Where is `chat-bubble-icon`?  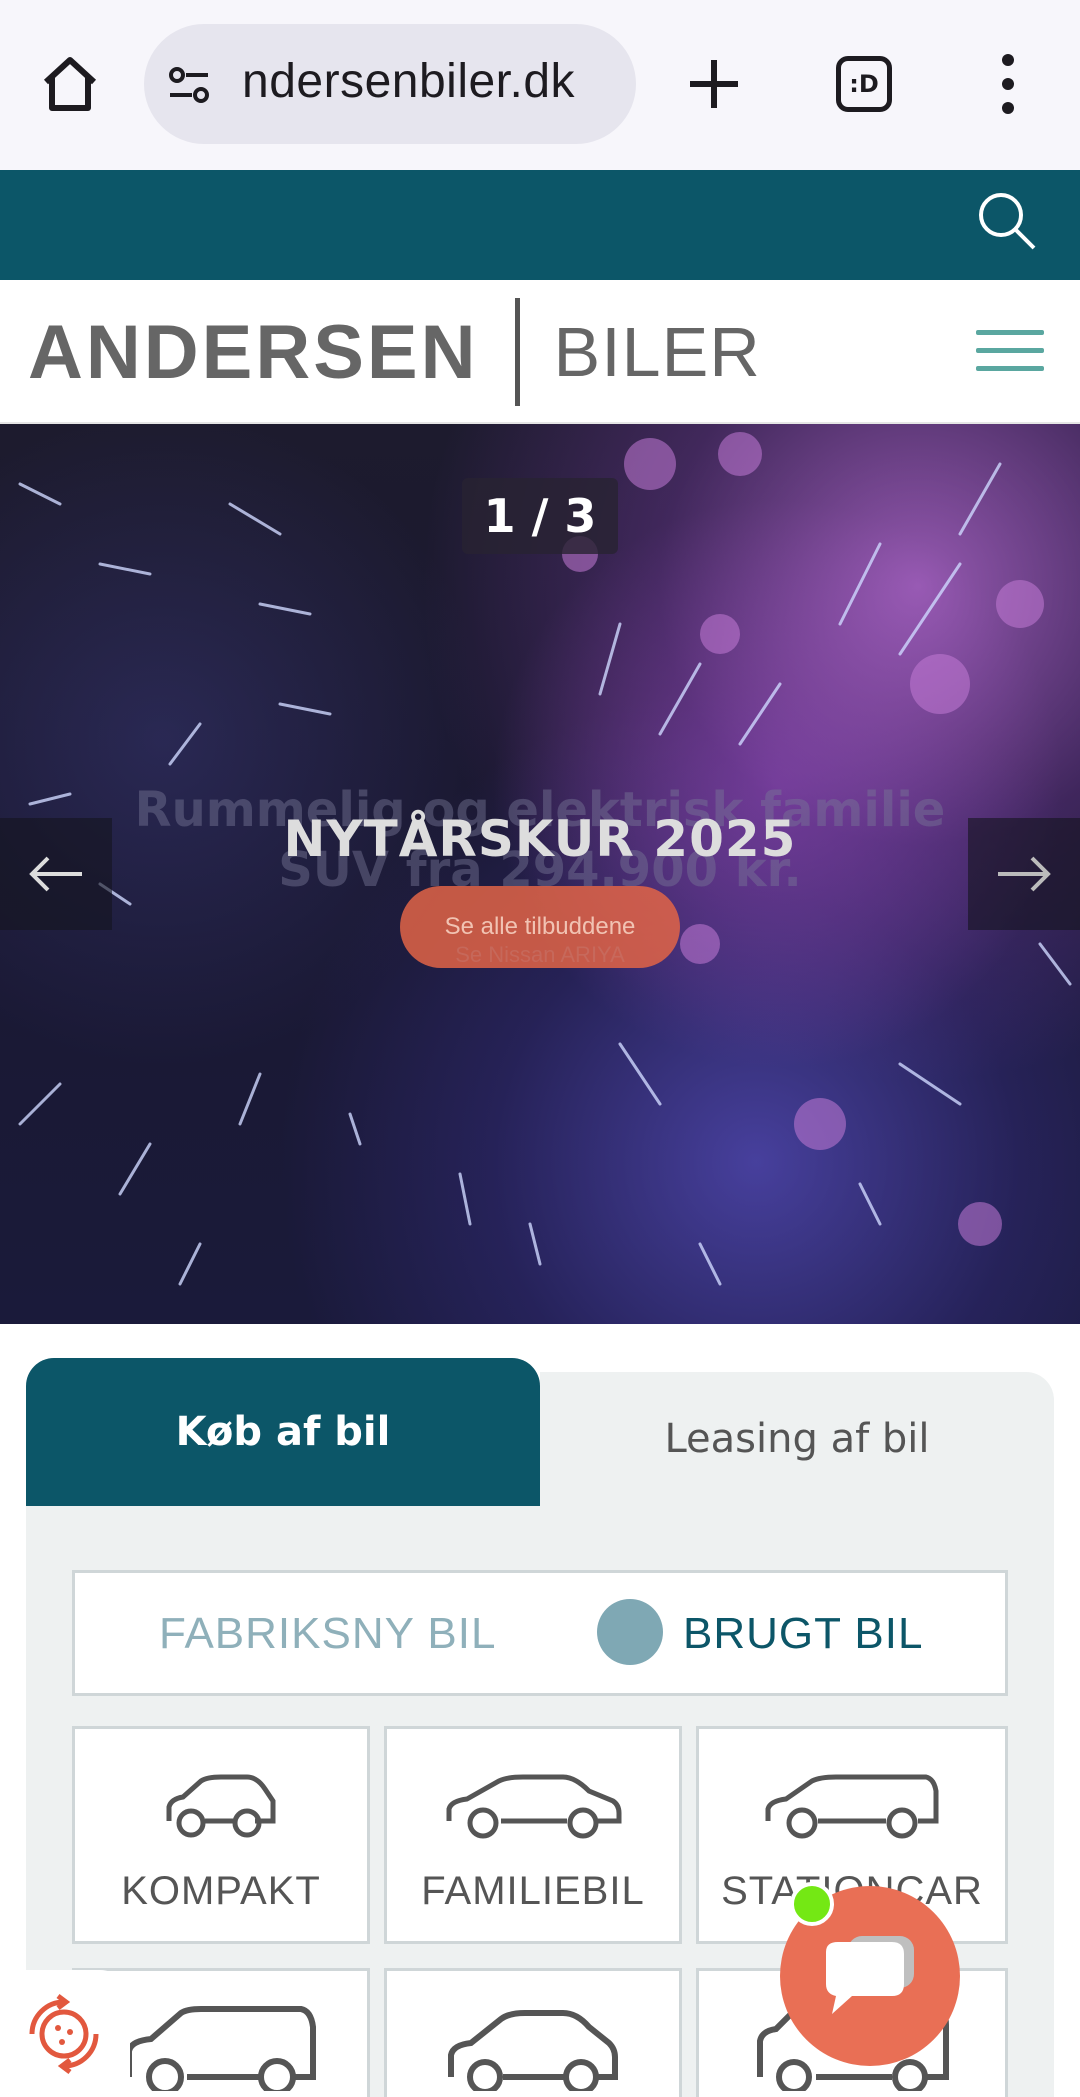 chat-bubble-icon is located at coordinates (870, 1975).